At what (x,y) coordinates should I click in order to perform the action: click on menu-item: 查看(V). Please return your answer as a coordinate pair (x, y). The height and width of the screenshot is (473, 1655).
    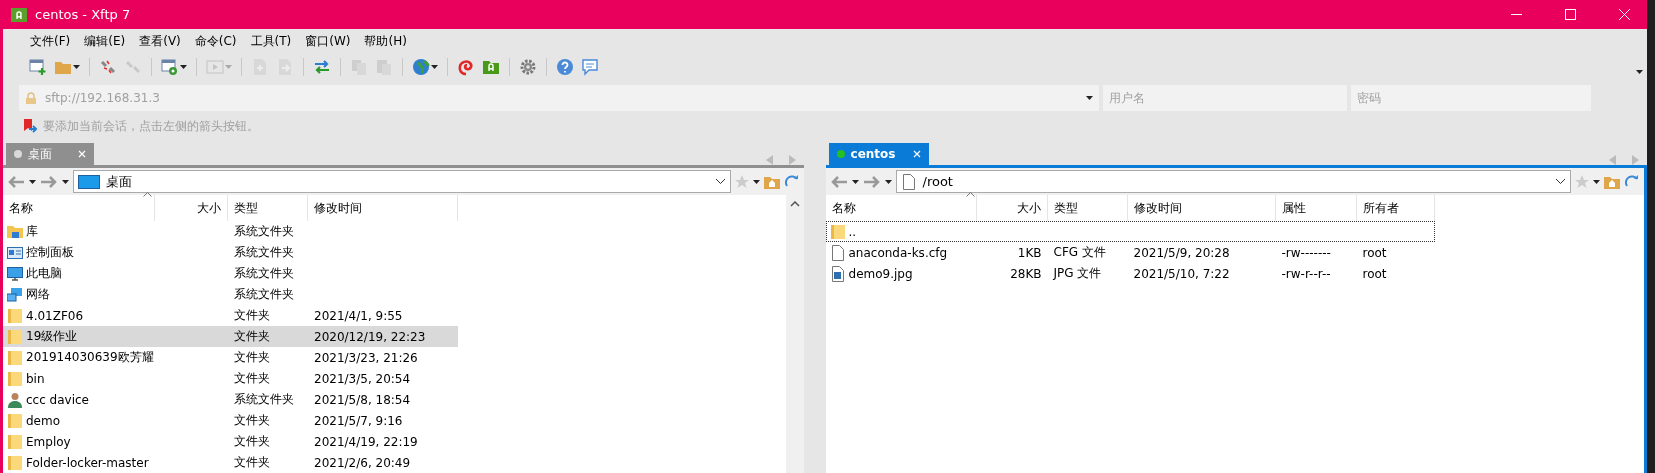
    Looking at the image, I should click on (160, 41).